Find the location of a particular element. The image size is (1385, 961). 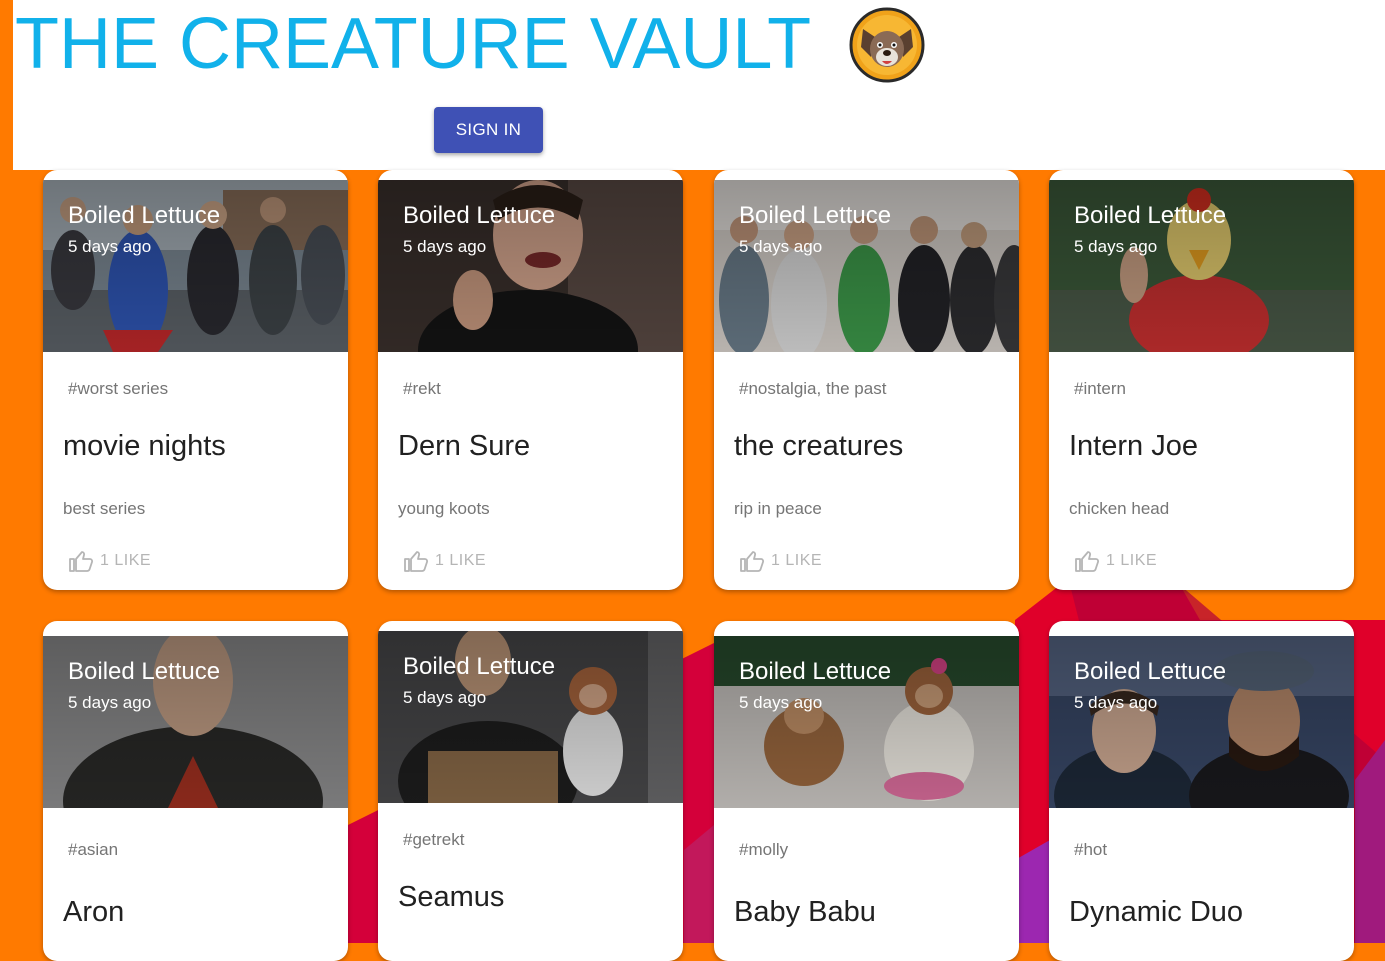

card-tag: #molly is located at coordinates (764, 849).